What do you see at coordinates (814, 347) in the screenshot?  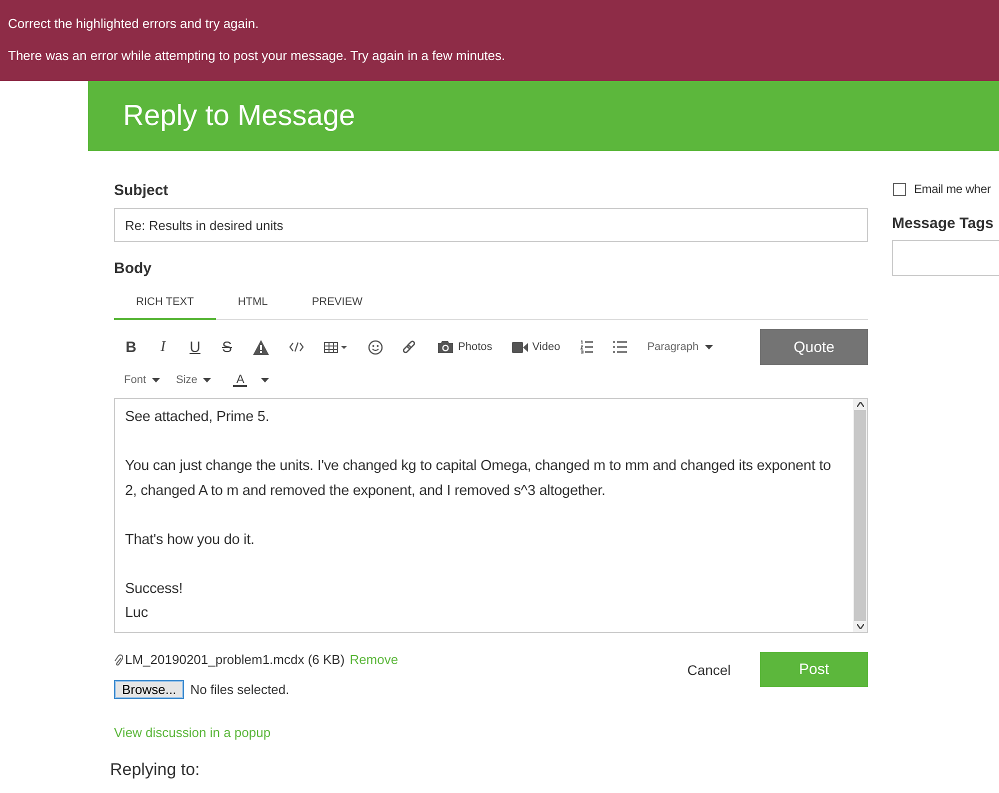 I see `quote-button: Quote` at bounding box center [814, 347].